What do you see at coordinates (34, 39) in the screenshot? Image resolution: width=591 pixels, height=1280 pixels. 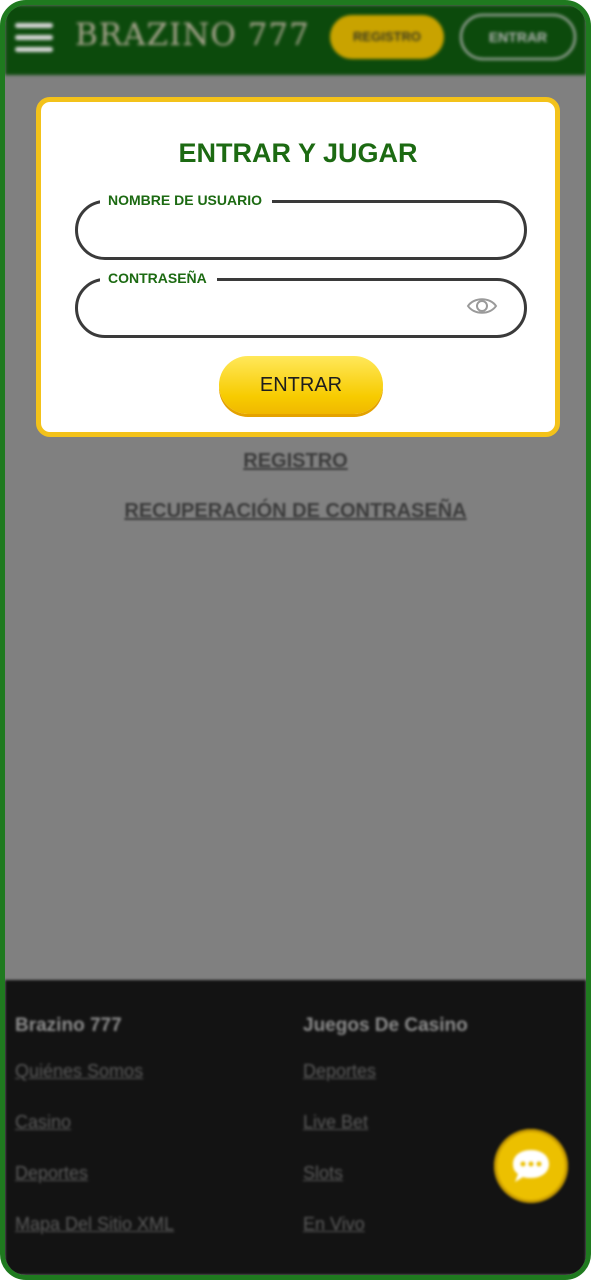 I see `hamburger-menu-icon` at bounding box center [34, 39].